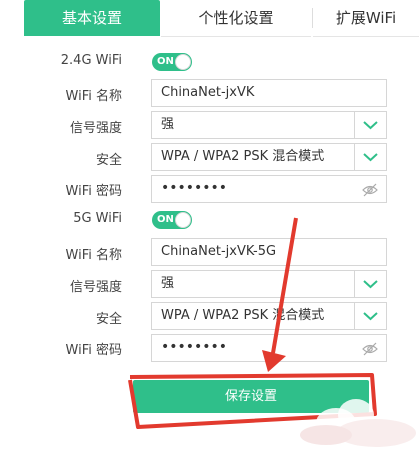 This screenshot has width=419, height=457. Describe the element at coordinates (194, 347) in the screenshot. I see `band5-password-mask: ••••••••` at that location.